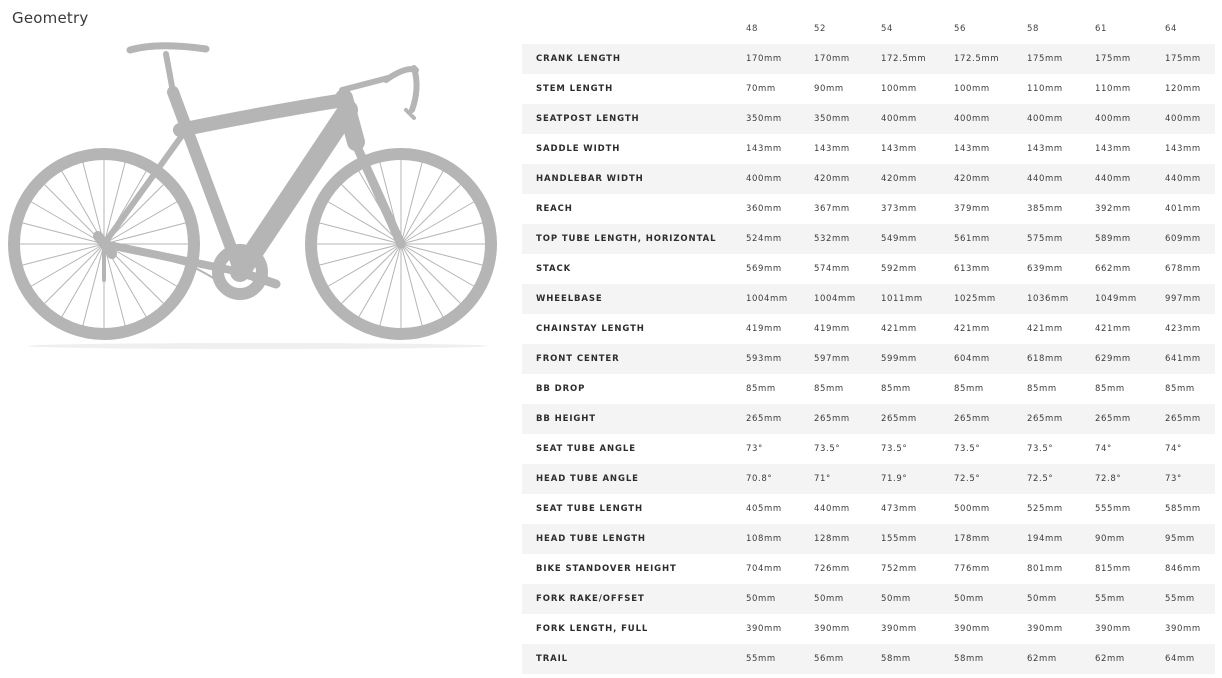 The width and height of the screenshot is (1222, 678). I want to click on value-cell: 420mm, so click(899, 179).